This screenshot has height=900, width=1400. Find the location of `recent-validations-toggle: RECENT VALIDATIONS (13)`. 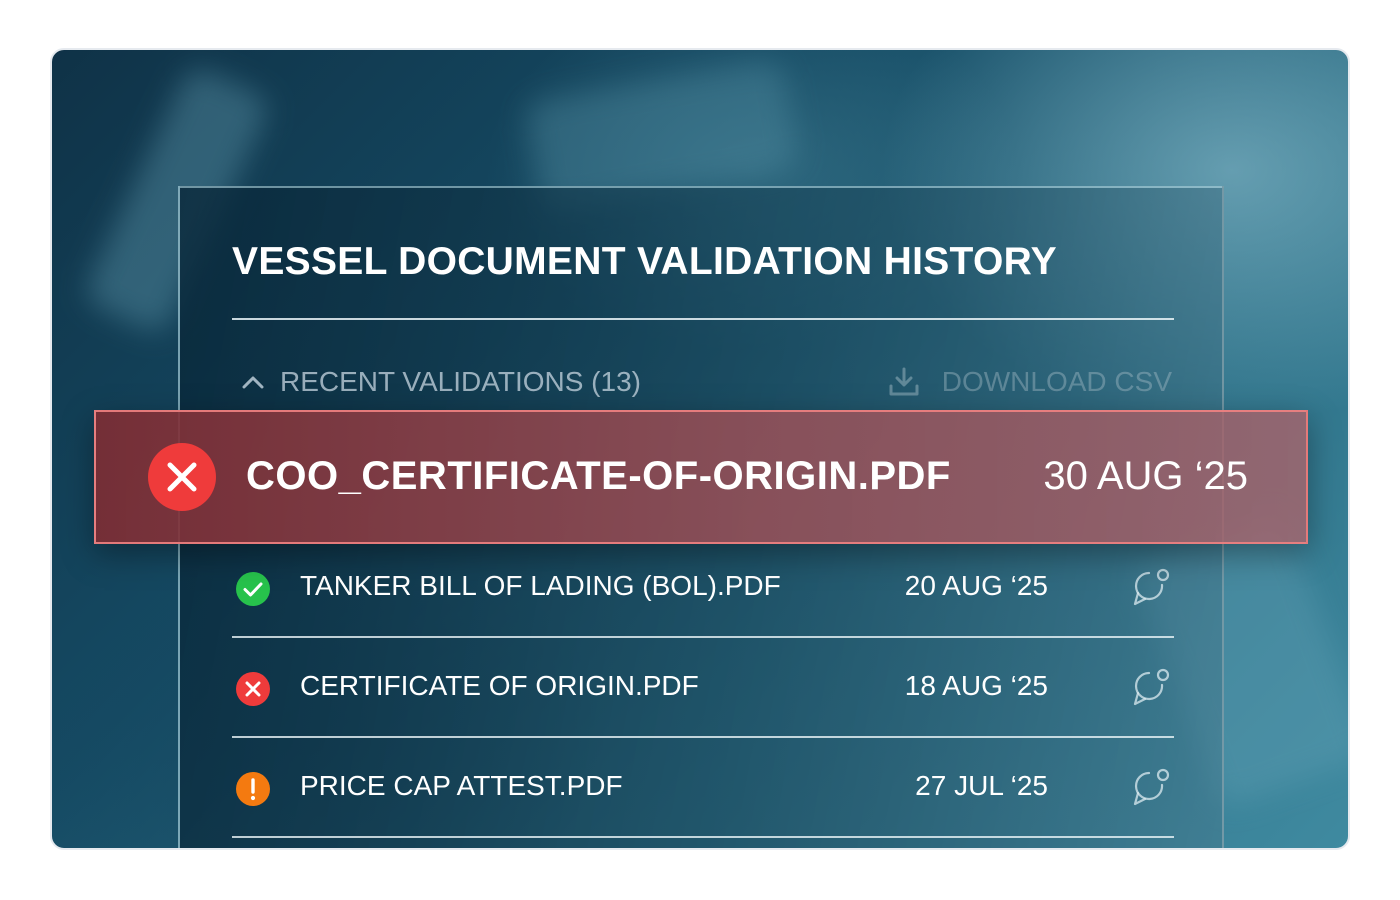

recent-validations-toggle: RECENT VALIDATIONS (13) is located at coordinates (436, 382).